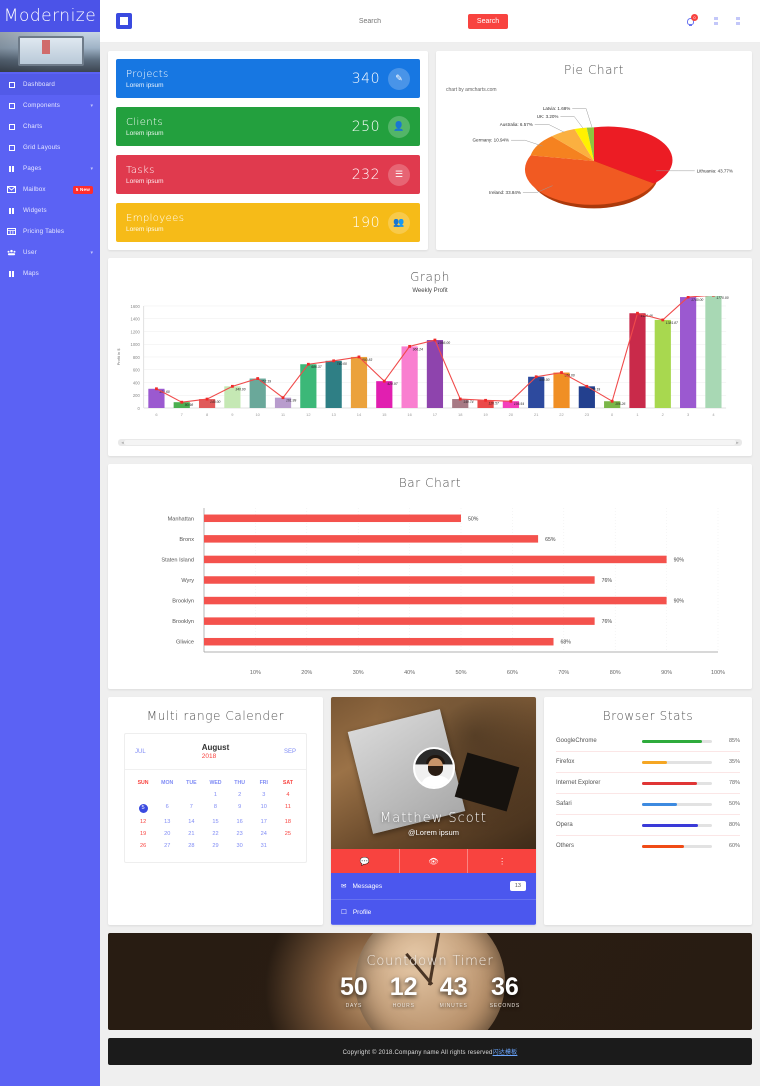 This screenshot has height=1086, width=760. Describe the element at coordinates (264, 846) in the screenshot. I see `calendar-day: 31` at that location.